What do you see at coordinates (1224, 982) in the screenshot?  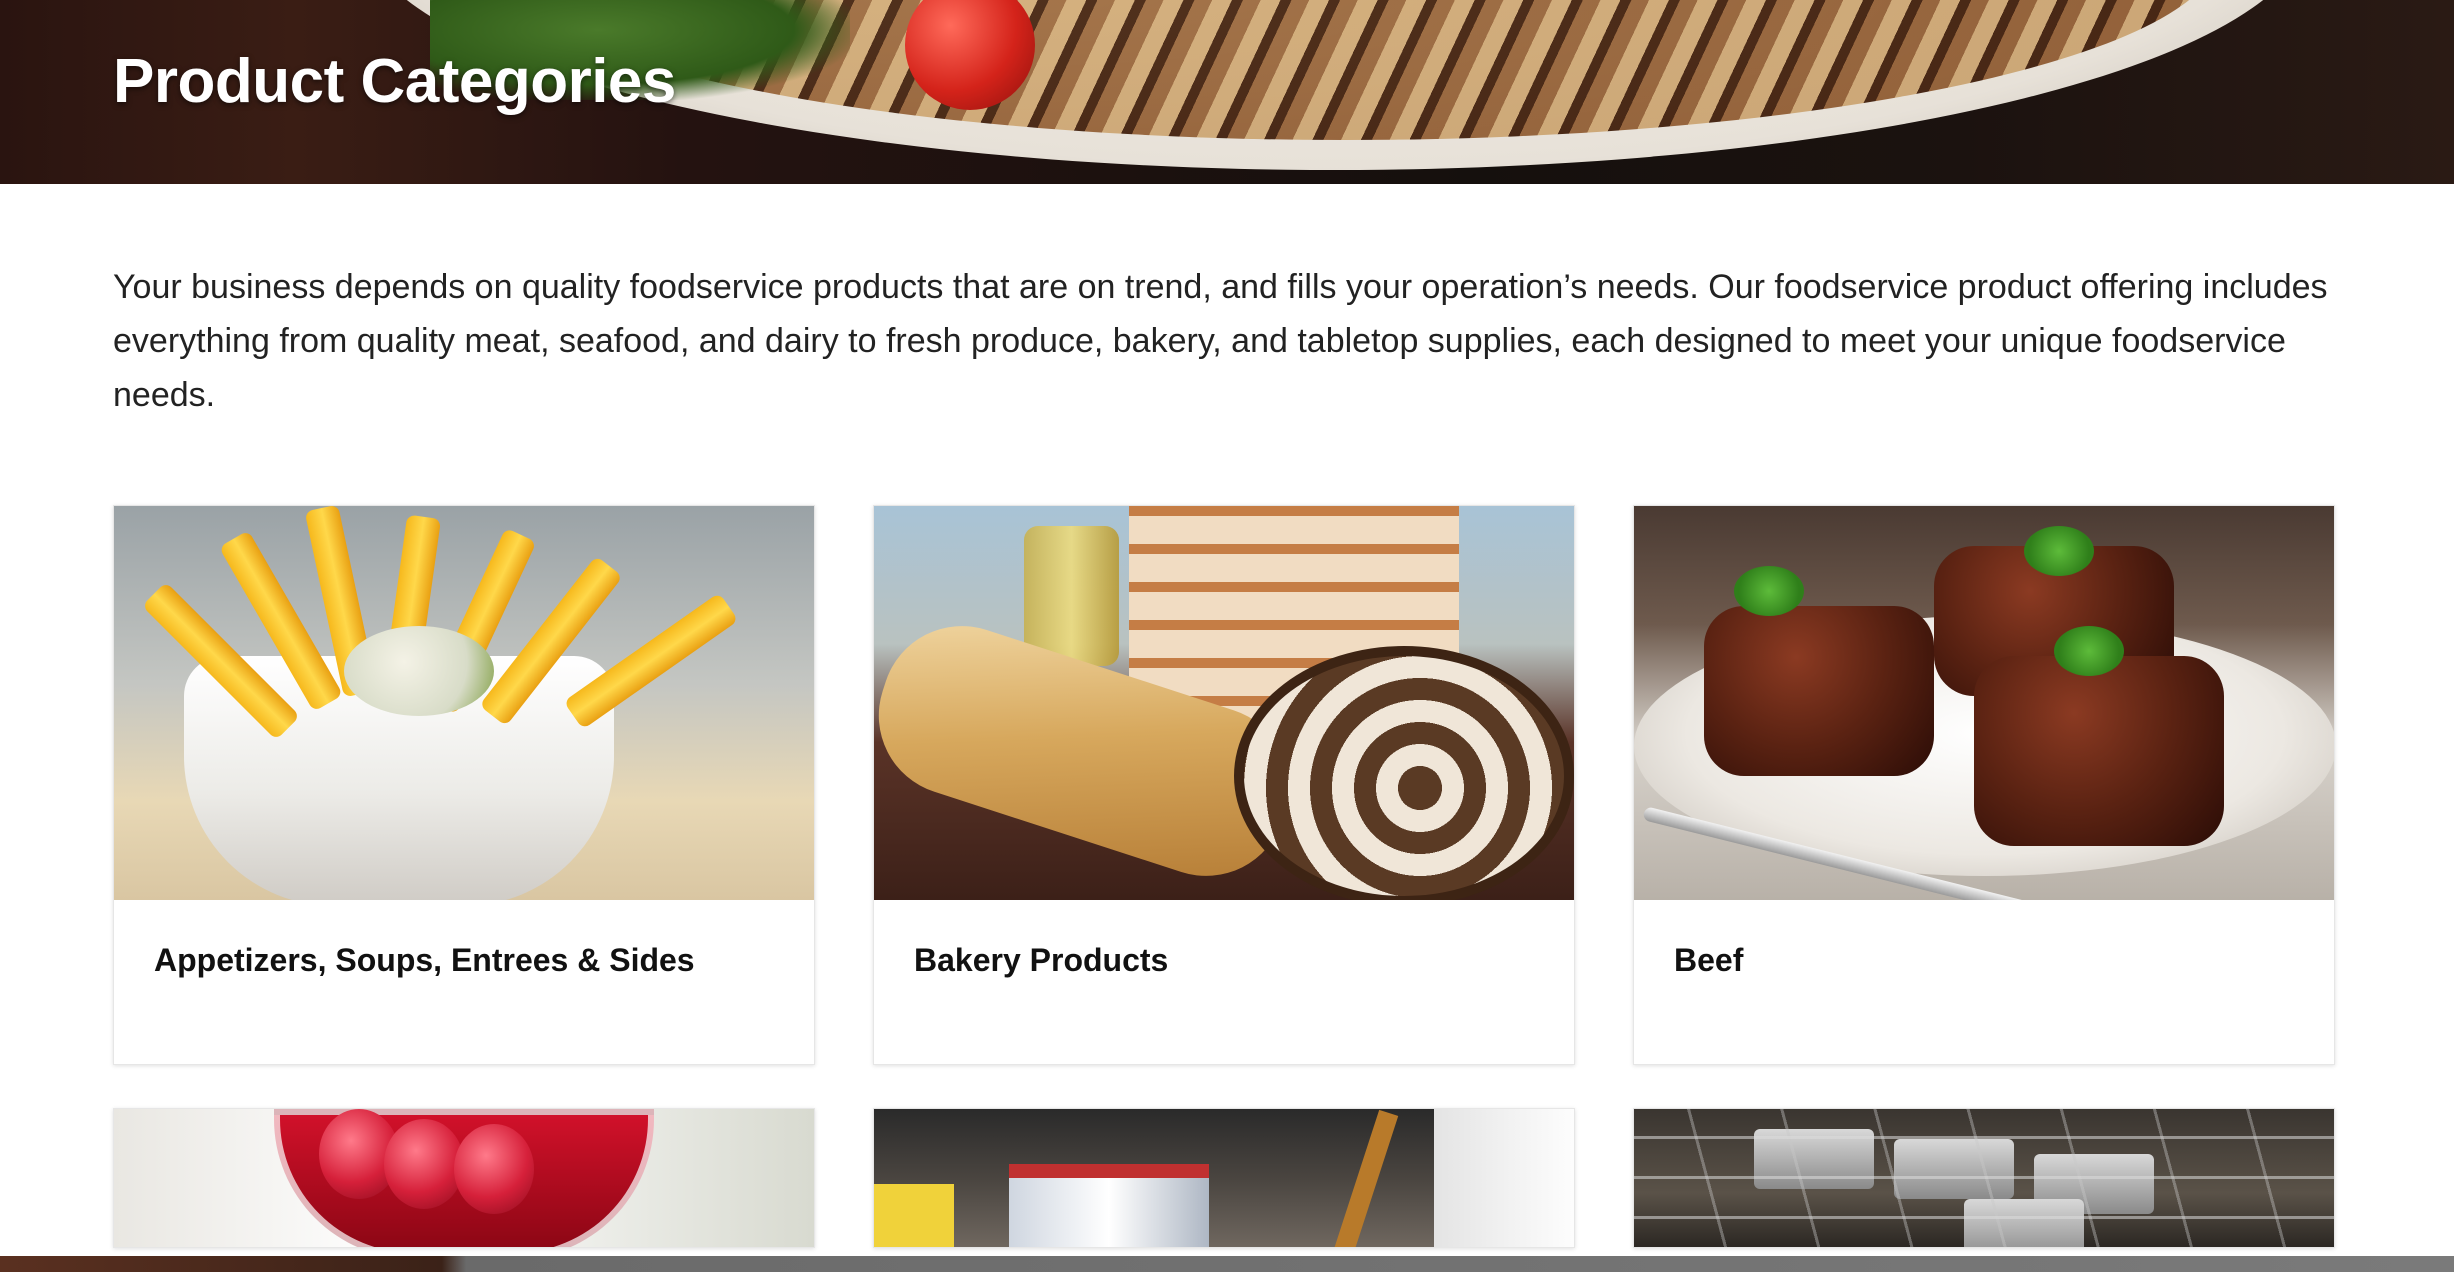 I see `card-caption: Bakery Products` at bounding box center [1224, 982].